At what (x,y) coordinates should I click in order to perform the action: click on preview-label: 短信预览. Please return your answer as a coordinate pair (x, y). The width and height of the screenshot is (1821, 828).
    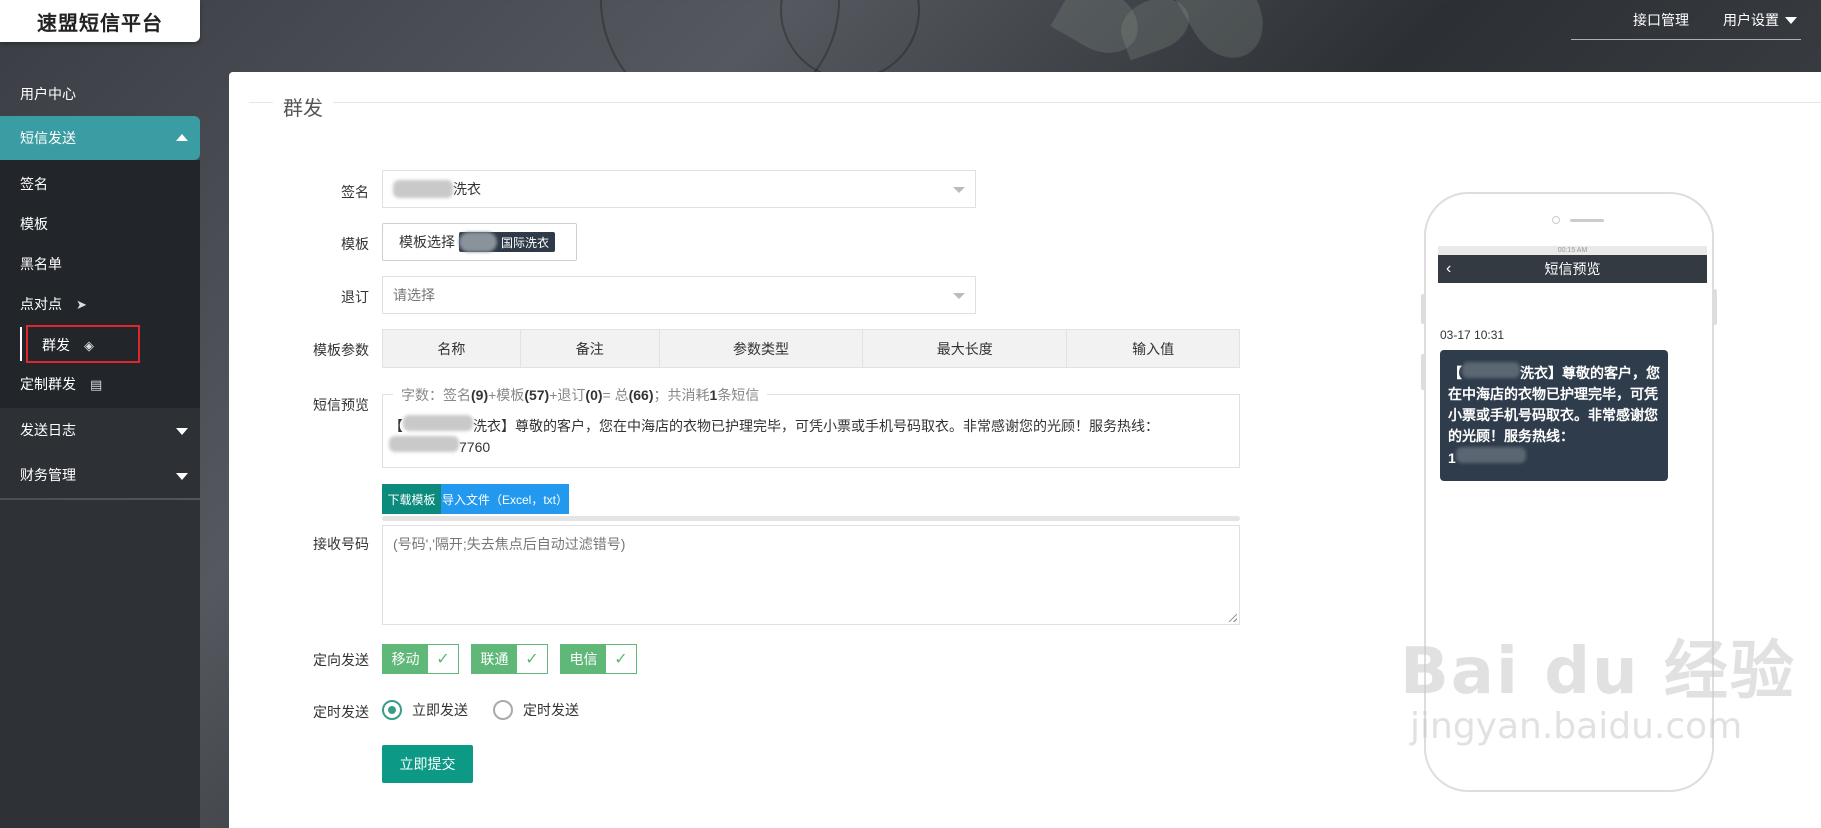
    Looking at the image, I should click on (341, 405).